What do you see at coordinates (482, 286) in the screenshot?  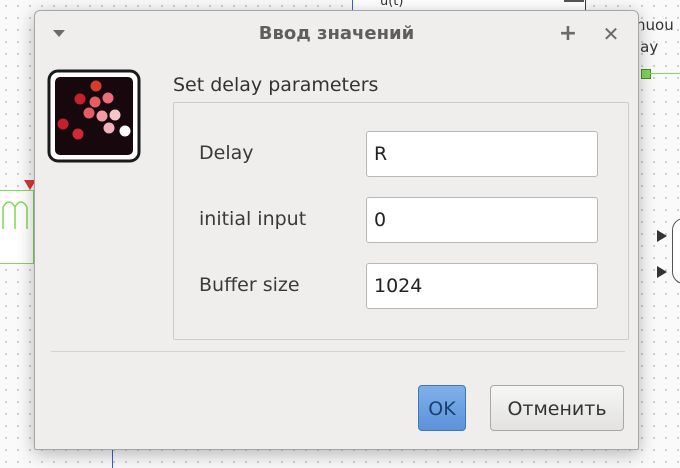 I see `buffer-size-input` at bounding box center [482, 286].